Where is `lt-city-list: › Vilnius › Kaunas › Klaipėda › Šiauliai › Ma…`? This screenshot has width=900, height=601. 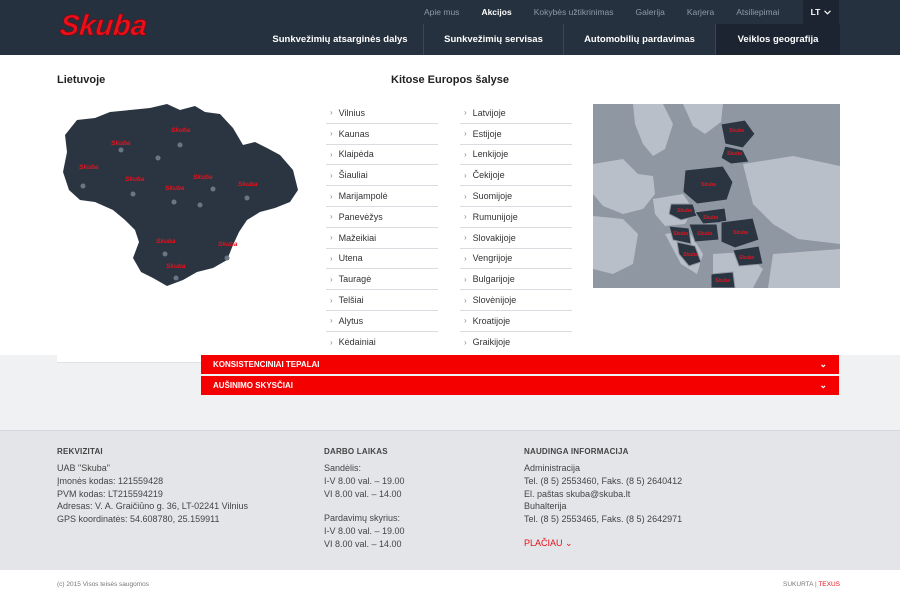 lt-city-list: › Vilnius › Kaunas › Klaipėda › Šiauliai › Ma… is located at coordinates (382, 228).